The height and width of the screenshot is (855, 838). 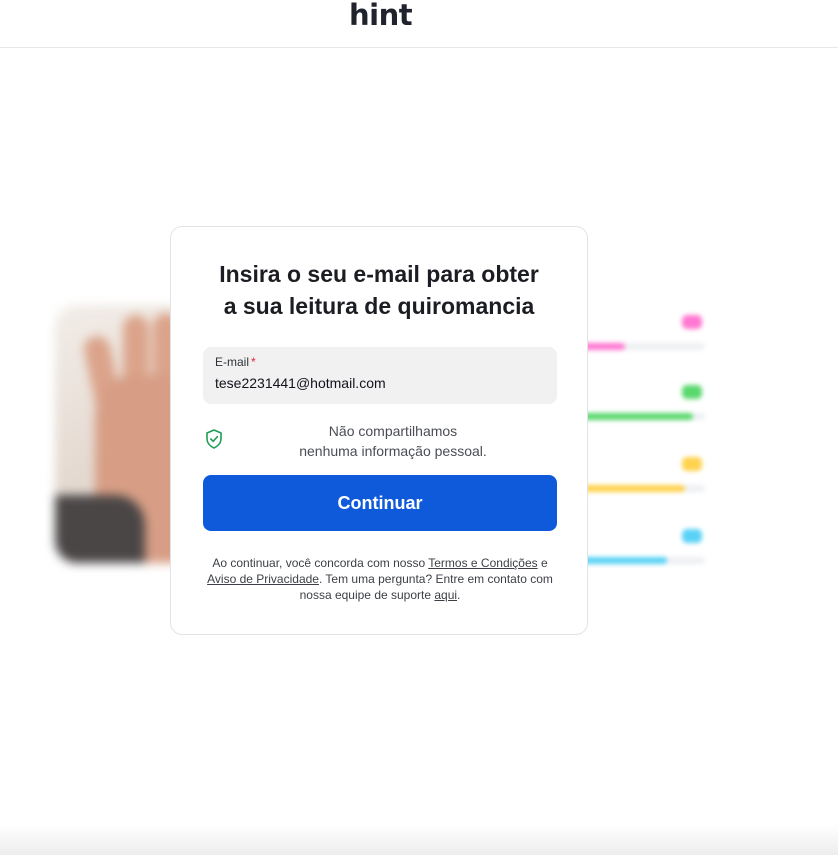 I want to click on support-link: aqui, so click(x=445, y=595).